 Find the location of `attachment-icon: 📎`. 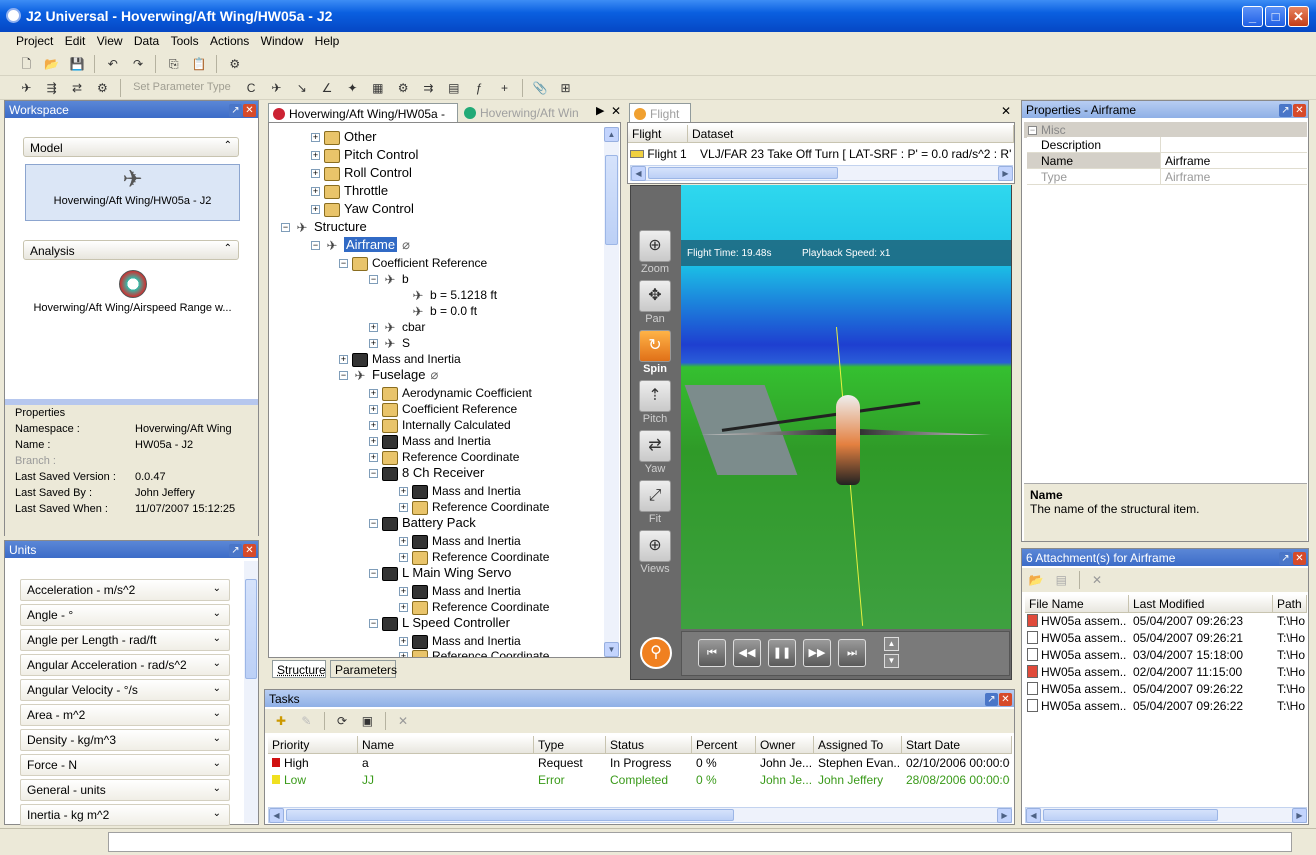

attachment-icon: 📎 is located at coordinates (540, 88).